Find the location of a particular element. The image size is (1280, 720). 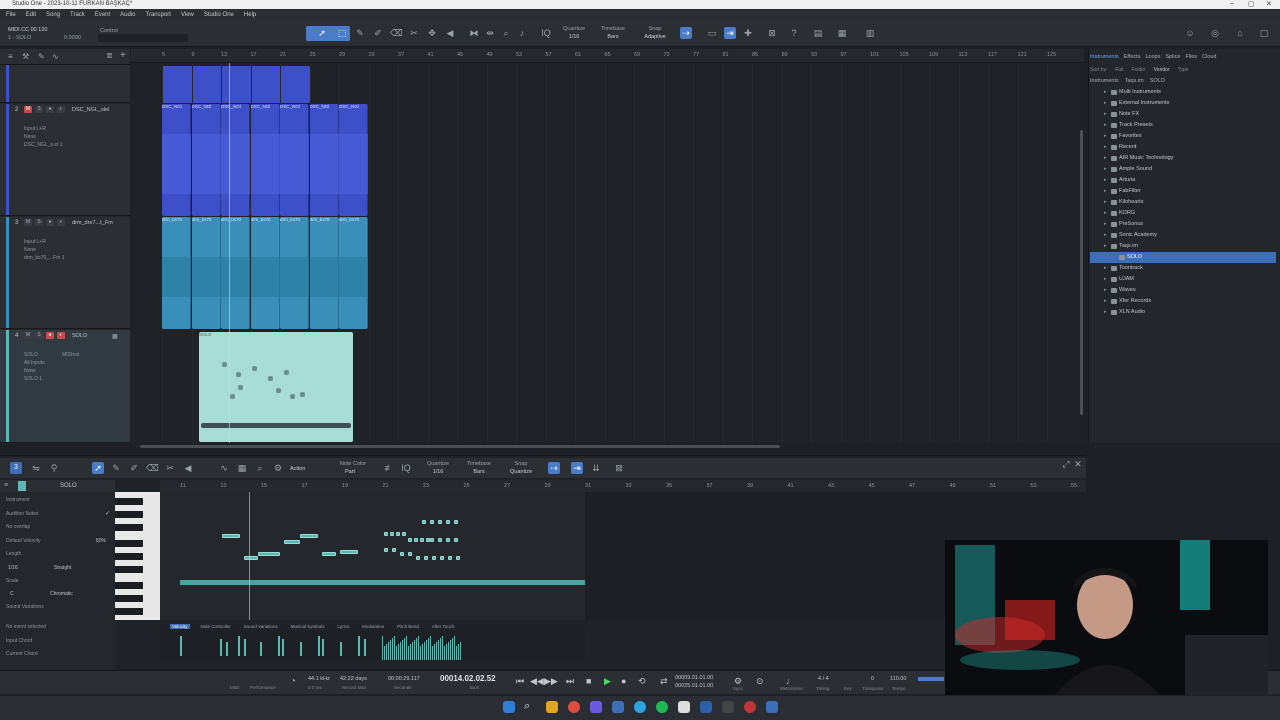

piano-roll-grid is located at coordinates (372, 556).